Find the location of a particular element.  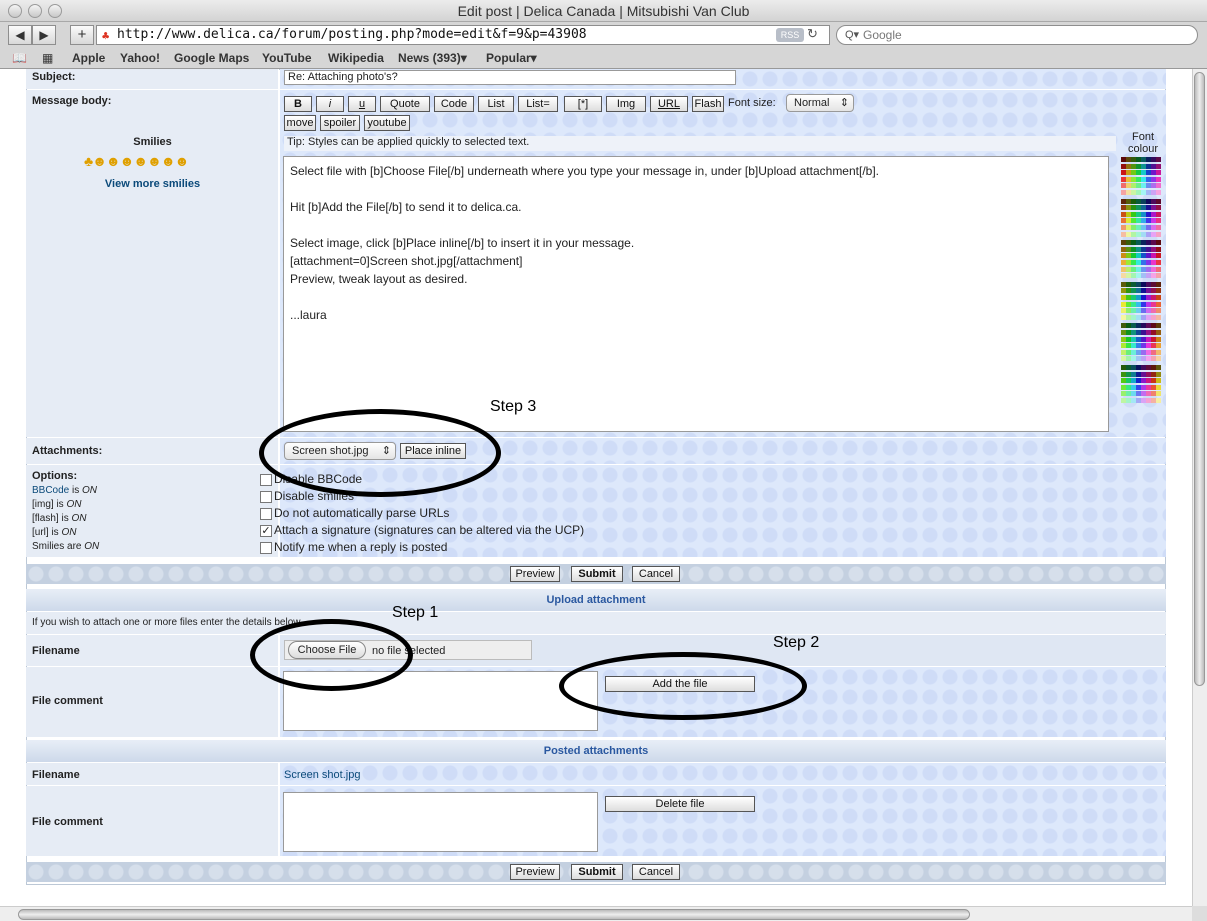

bookmark-news: News (393)▾ is located at coordinates (432, 58).